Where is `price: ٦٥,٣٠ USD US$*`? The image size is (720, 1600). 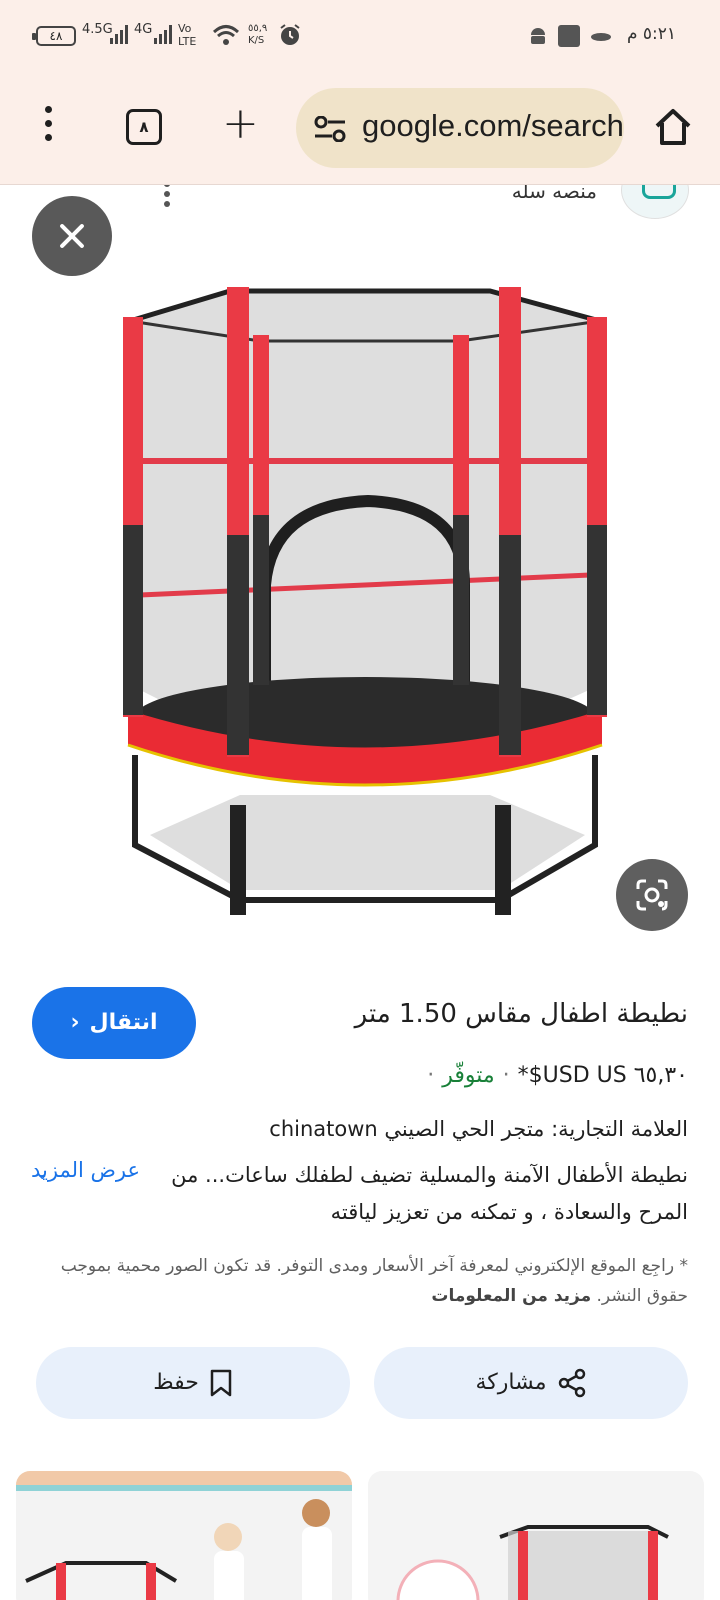 price: ٦٥,٣٠ USD US$* is located at coordinates (602, 1075).